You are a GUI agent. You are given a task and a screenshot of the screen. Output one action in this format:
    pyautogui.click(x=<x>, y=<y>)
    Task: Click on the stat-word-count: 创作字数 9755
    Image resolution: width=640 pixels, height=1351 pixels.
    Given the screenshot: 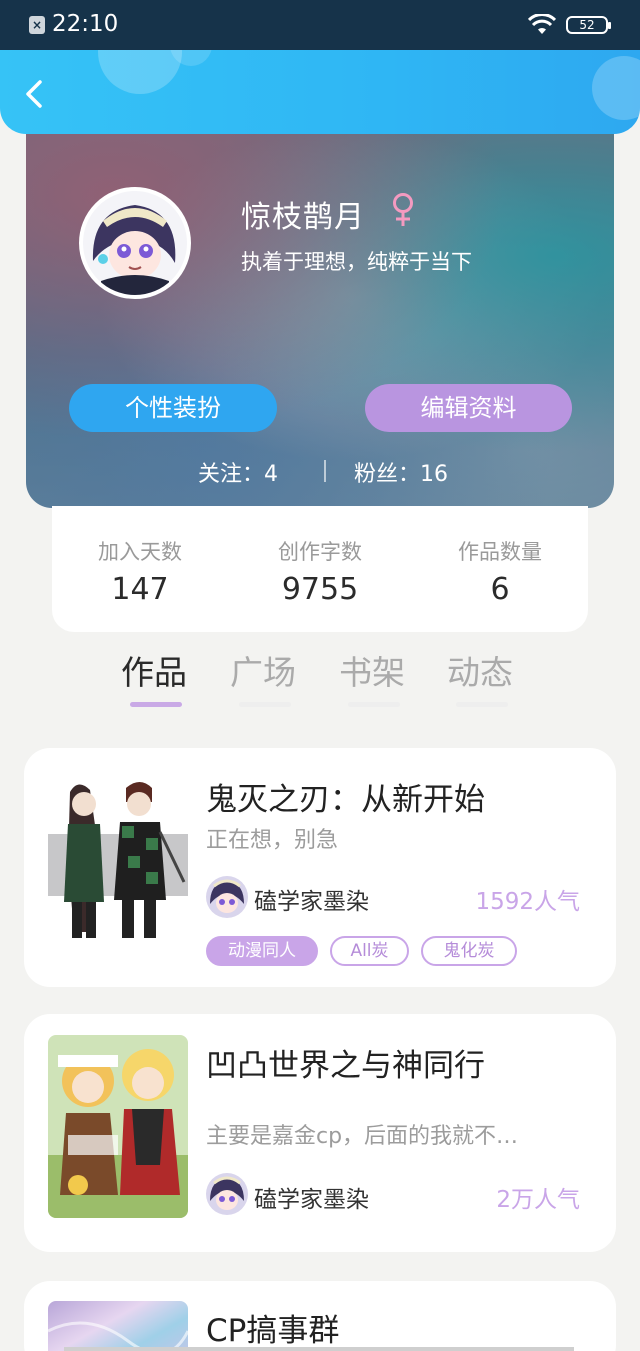 What is the action you would take?
    pyautogui.click(x=320, y=571)
    